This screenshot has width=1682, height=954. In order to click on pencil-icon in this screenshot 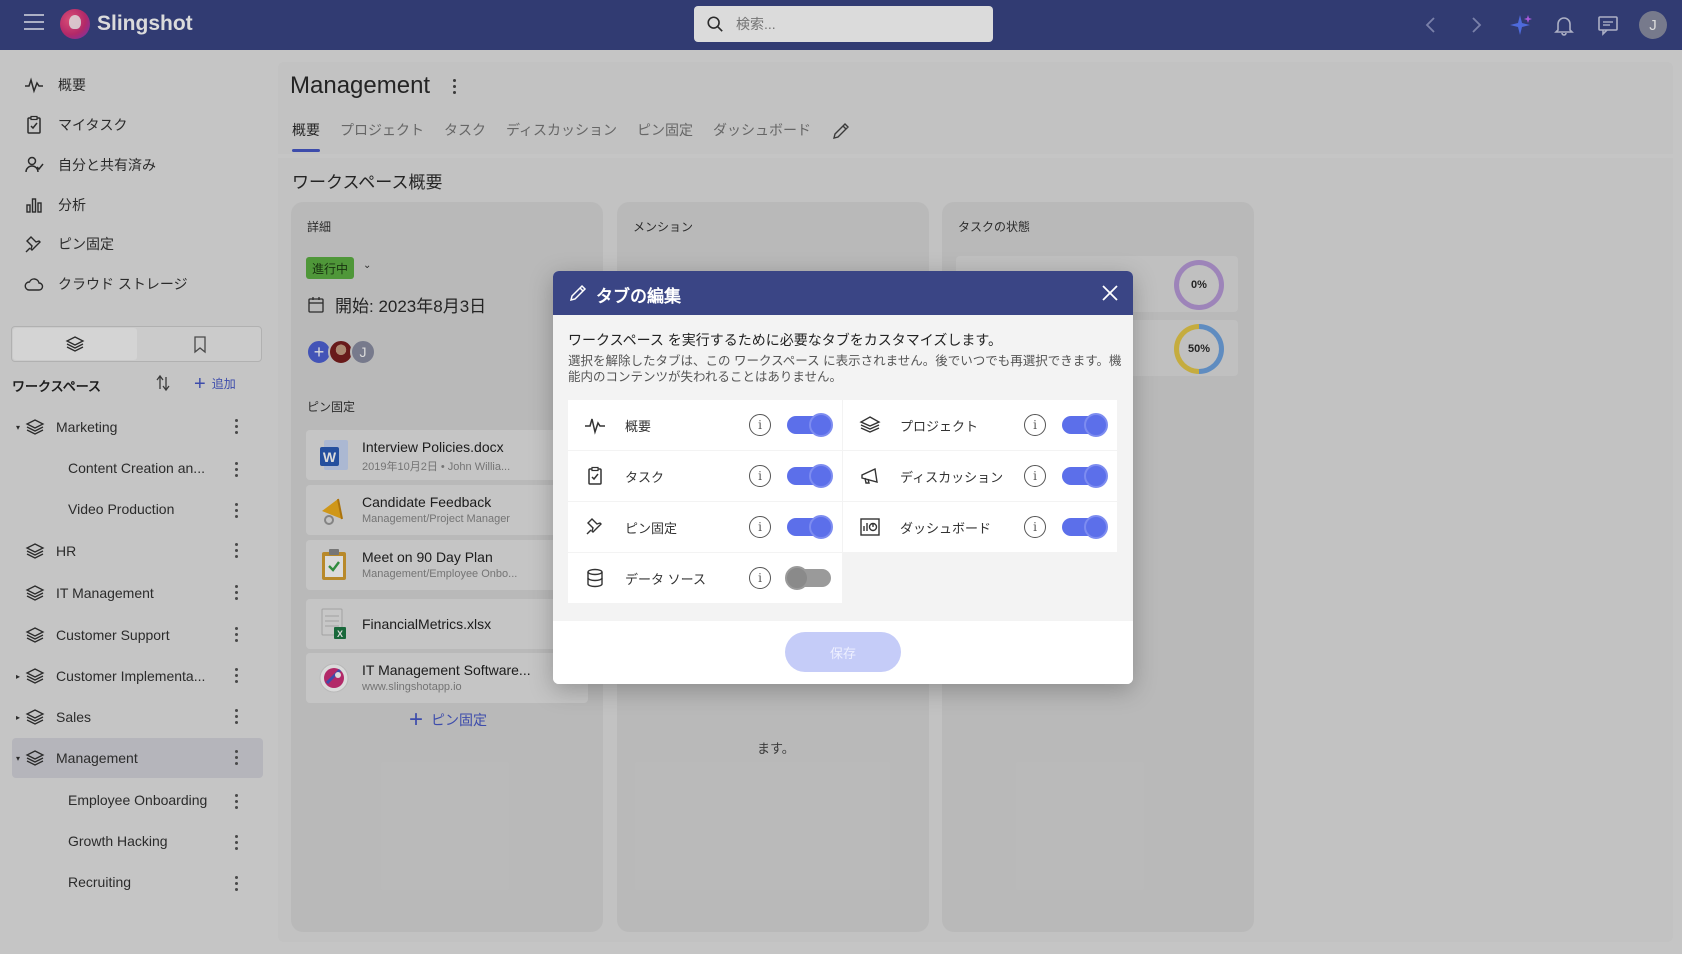, I will do `click(578, 293)`.